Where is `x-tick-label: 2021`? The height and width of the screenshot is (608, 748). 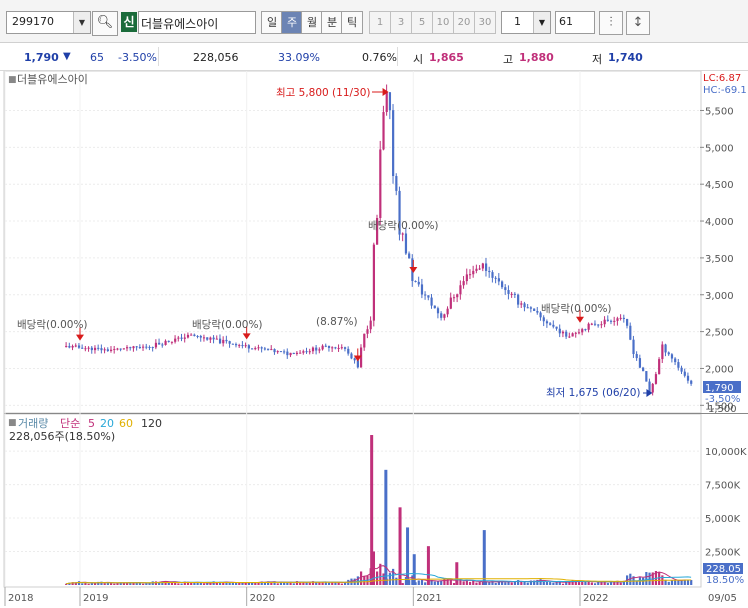 x-tick-label: 2021 is located at coordinates (428, 598).